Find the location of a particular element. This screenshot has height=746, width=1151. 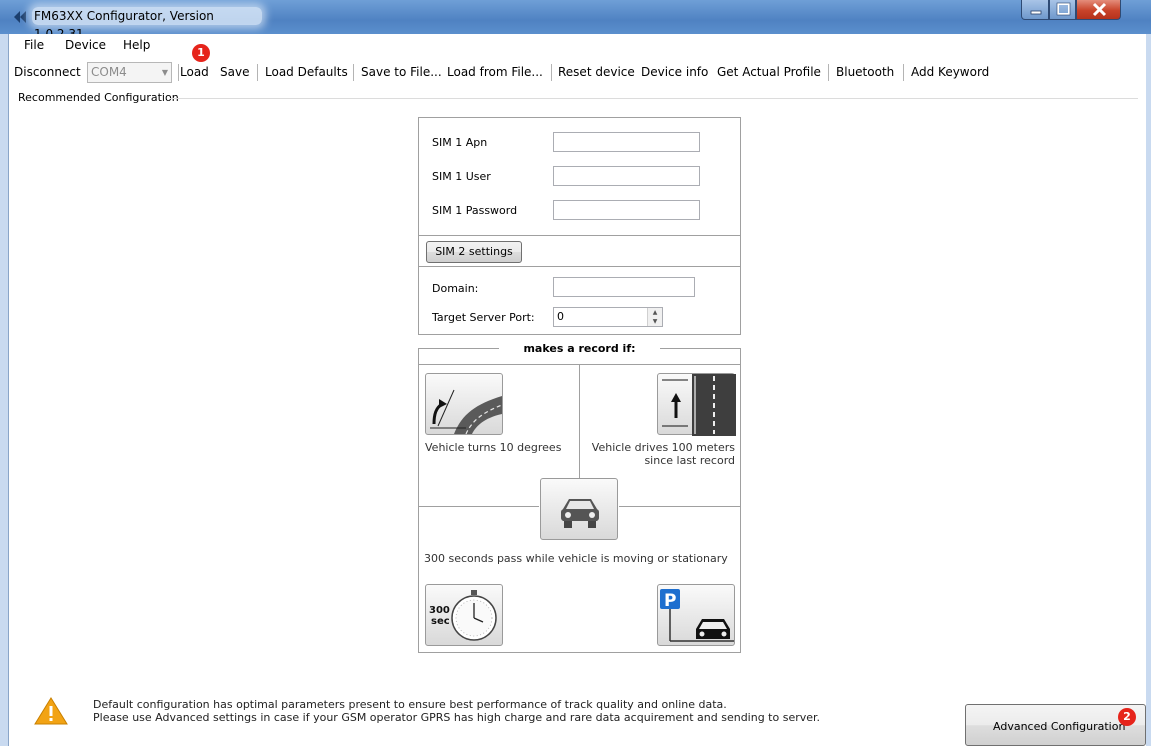

record-header: makes a record if: is located at coordinates (579, 348).